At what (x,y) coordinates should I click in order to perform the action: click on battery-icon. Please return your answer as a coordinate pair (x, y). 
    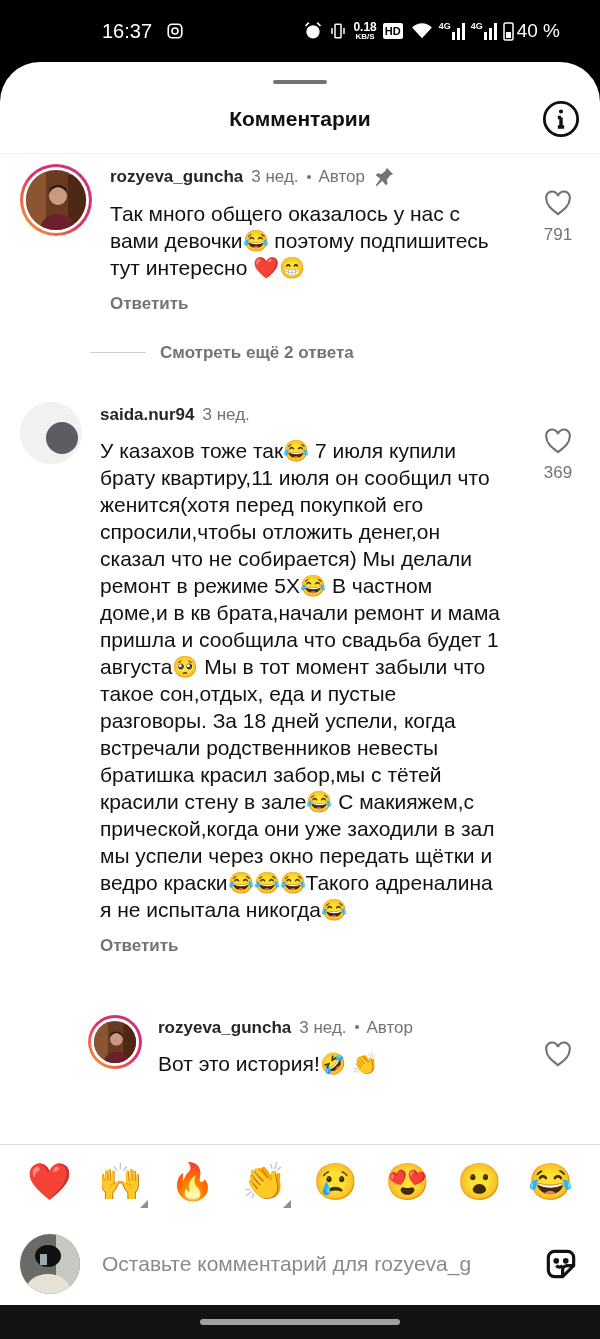
    Looking at the image, I should click on (508, 31).